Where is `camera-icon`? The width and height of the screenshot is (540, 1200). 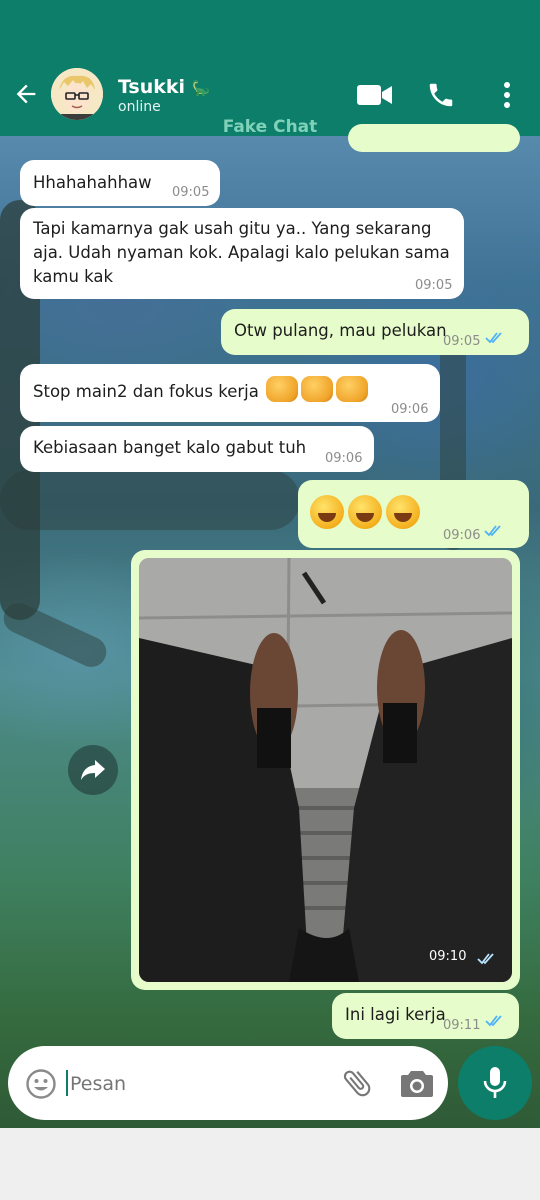 camera-icon is located at coordinates (417, 1083).